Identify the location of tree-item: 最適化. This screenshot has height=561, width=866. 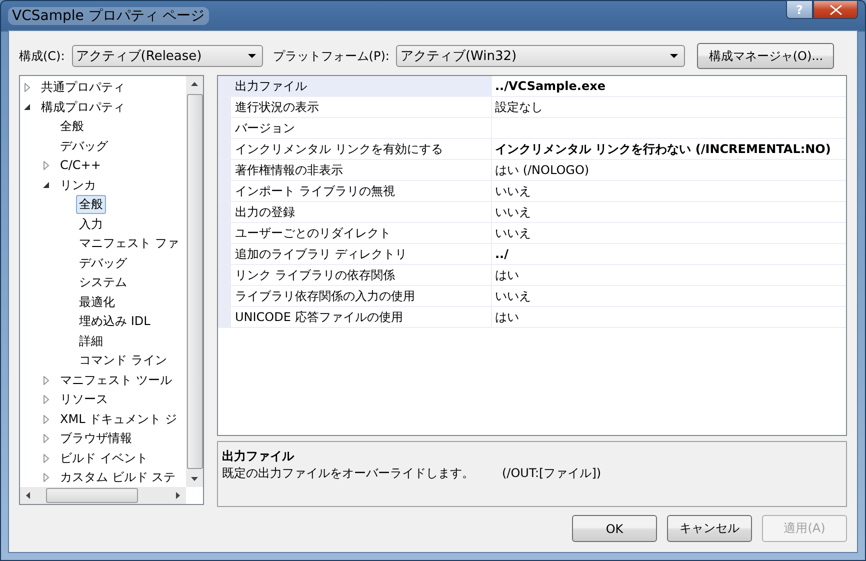
(97, 302).